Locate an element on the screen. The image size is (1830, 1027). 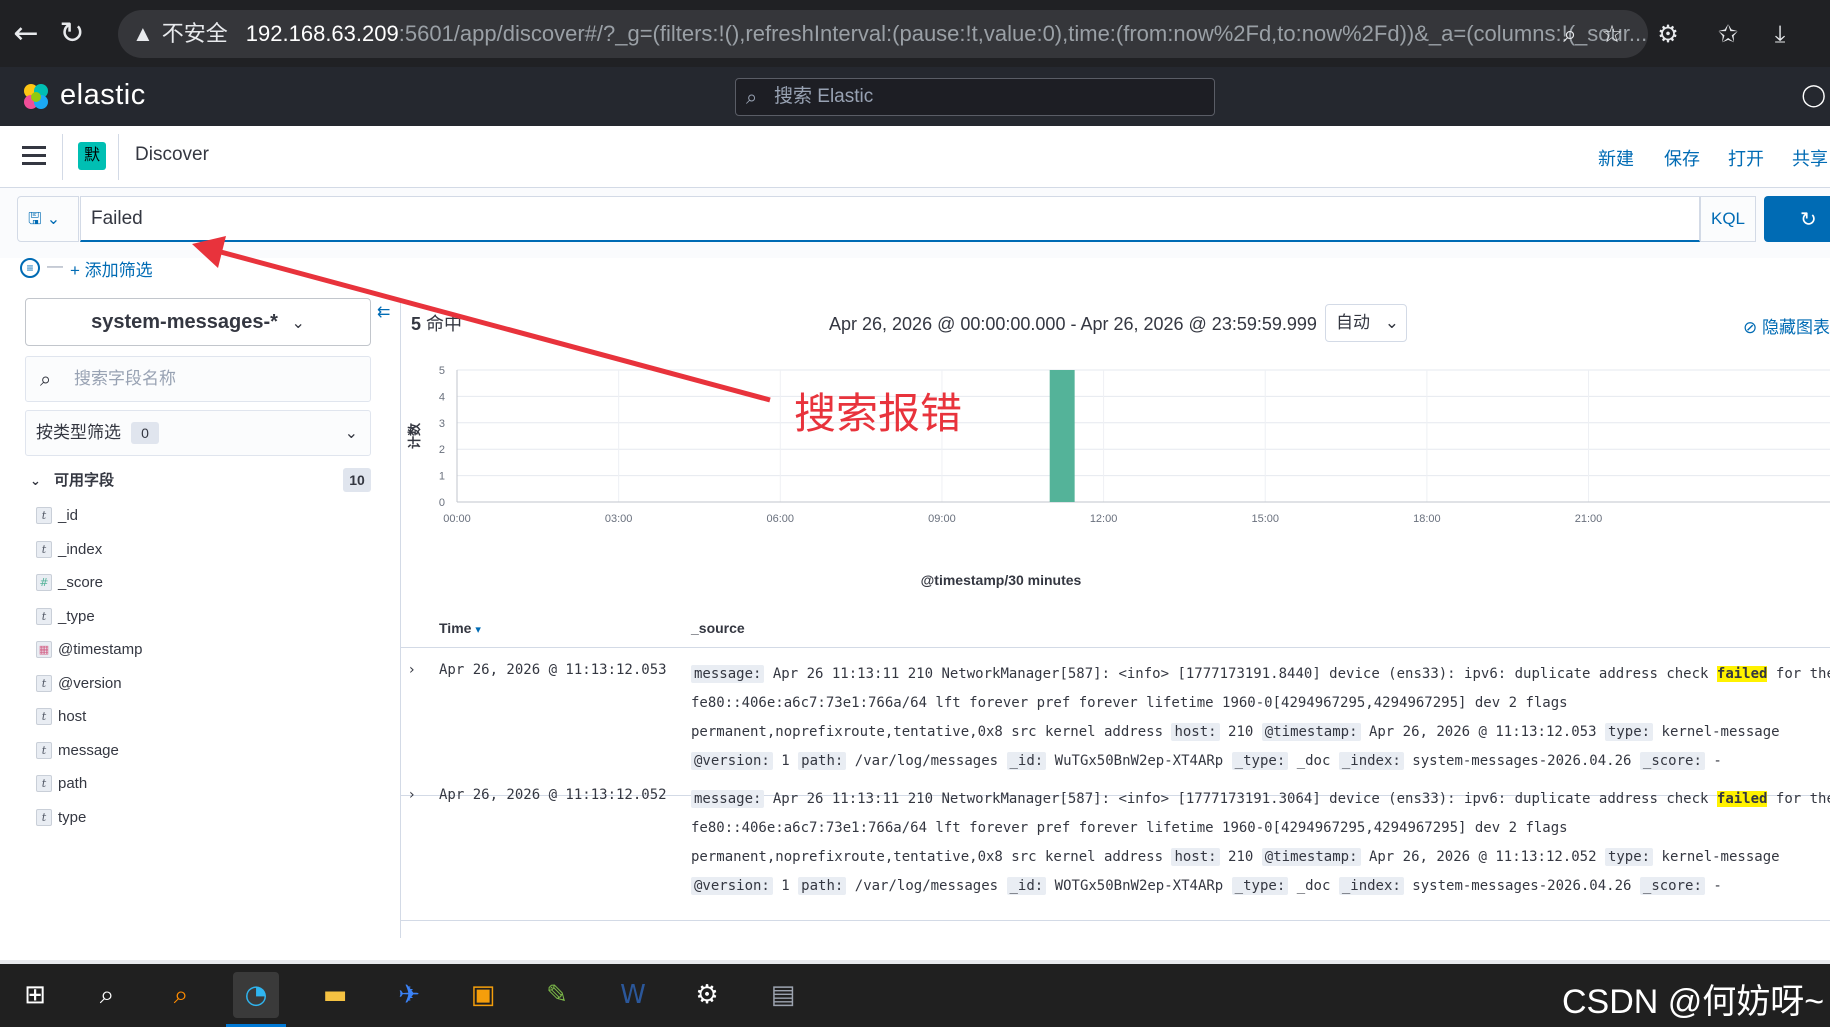
favorites-icon: ✩ is located at coordinates (1728, 34).